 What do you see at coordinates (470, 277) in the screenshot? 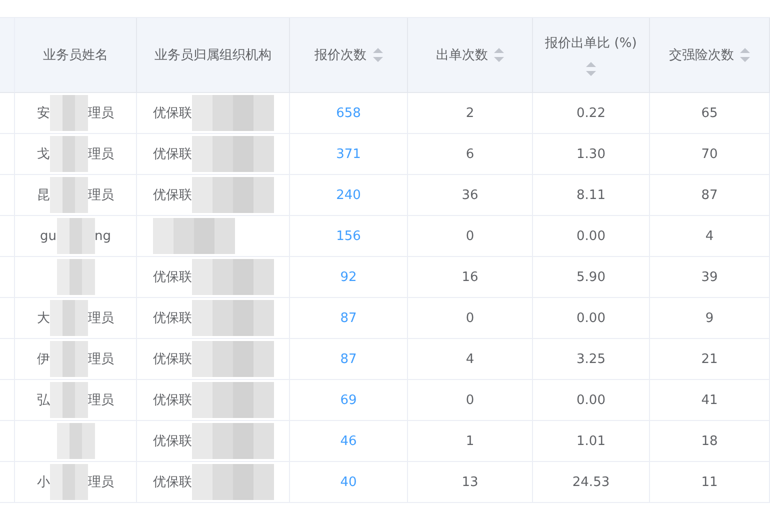
I see `table-cell: 16` at bounding box center [470, 277].